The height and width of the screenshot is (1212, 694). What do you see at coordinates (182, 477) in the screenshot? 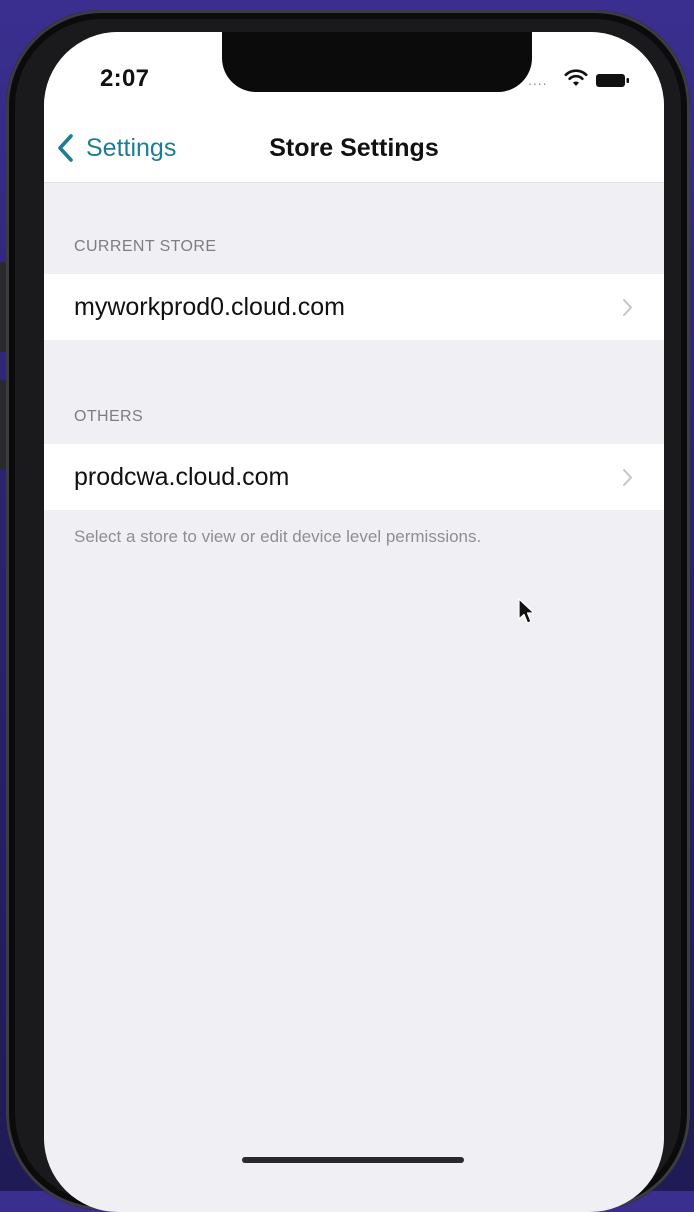
I see `store-name: prodcwa.cloud.com` at bounding box center [182, 477].